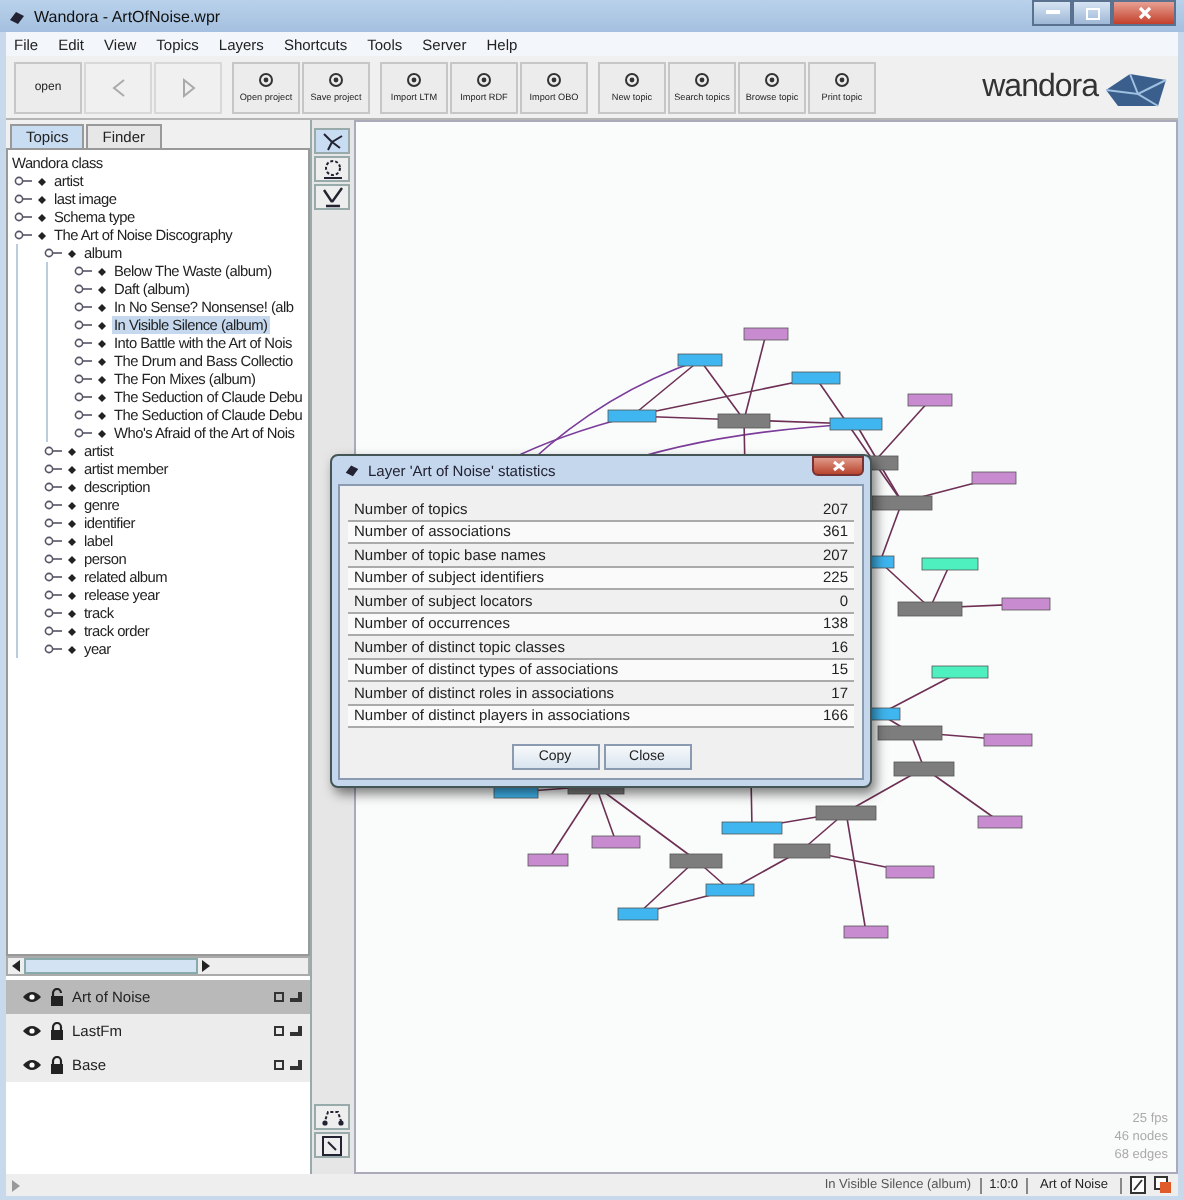  What do you see at coordinates (1040, 87) in the screenshot?
I see `logo-text: wandora` at bounding box center [1040, 87].